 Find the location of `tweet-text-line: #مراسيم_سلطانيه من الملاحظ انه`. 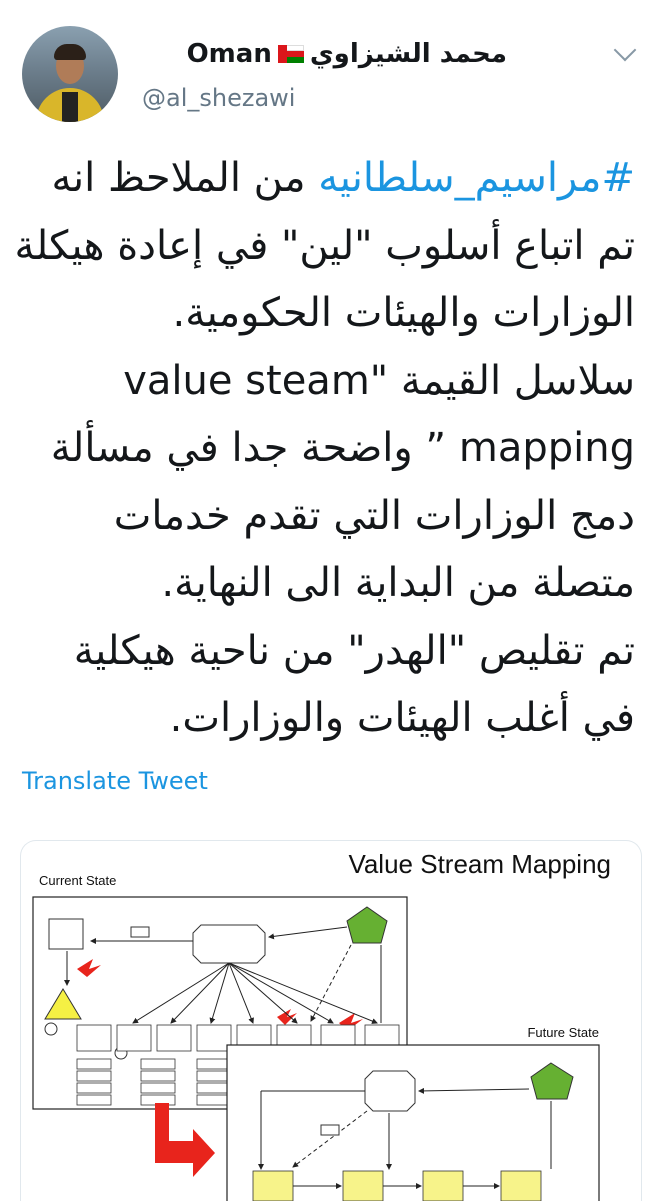

tweet-text-line: #مراسيم_سلطانيه من الملاحظ انه is located at coordinates (327, 179).